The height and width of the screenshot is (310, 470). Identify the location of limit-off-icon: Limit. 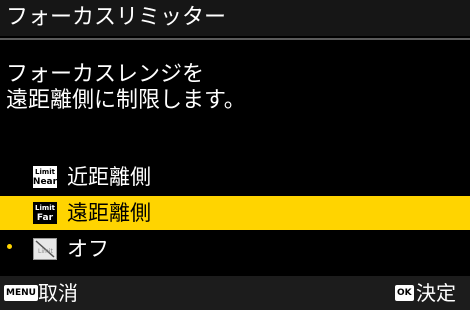
(45, 249).